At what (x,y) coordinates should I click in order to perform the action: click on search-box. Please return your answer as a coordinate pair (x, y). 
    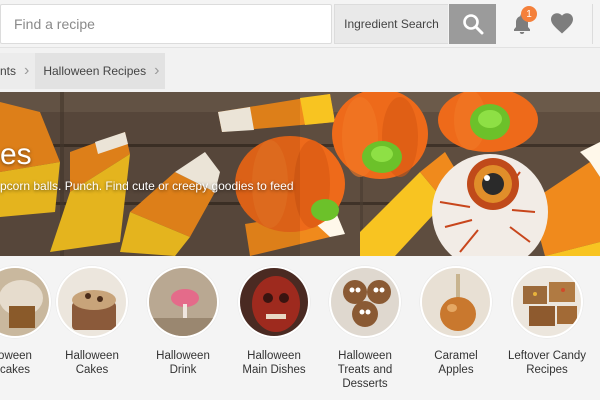
    Looking at the image, I should click on (166, 24).